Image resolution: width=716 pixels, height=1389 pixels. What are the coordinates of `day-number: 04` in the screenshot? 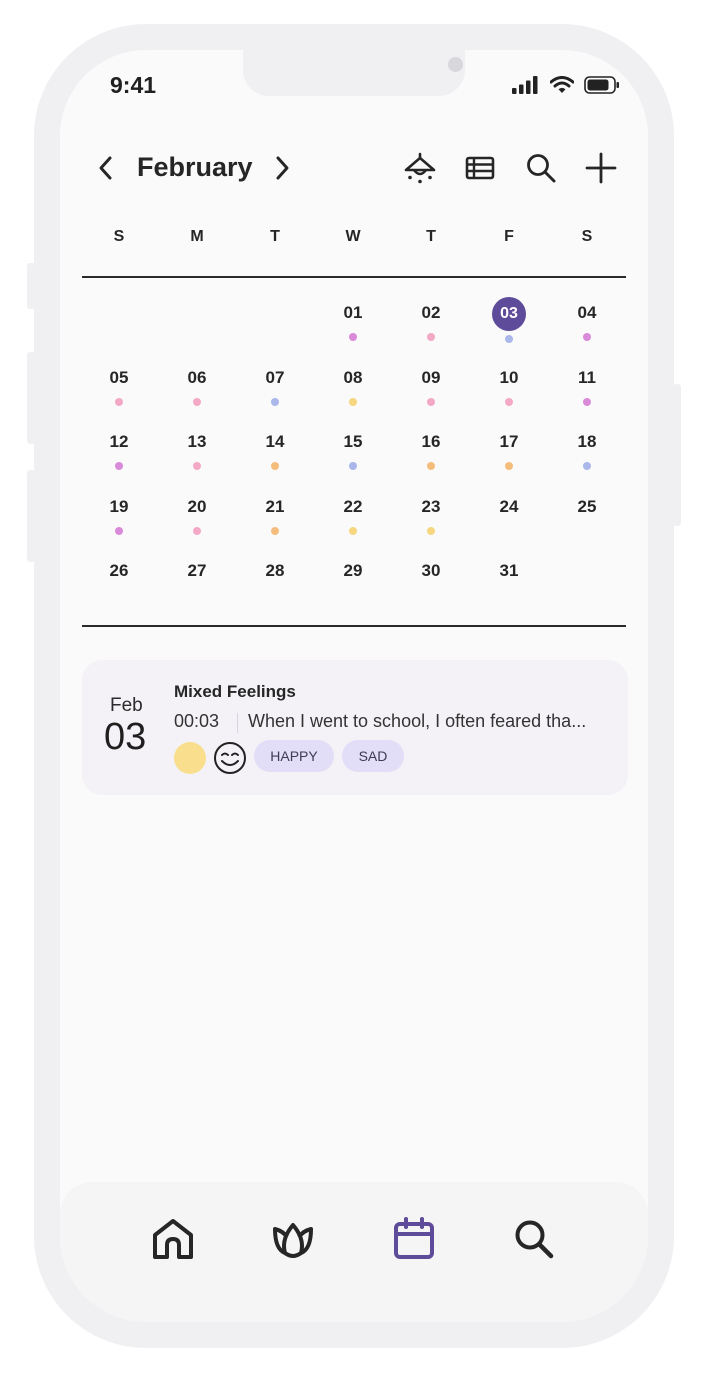 It's located at (587, 312).